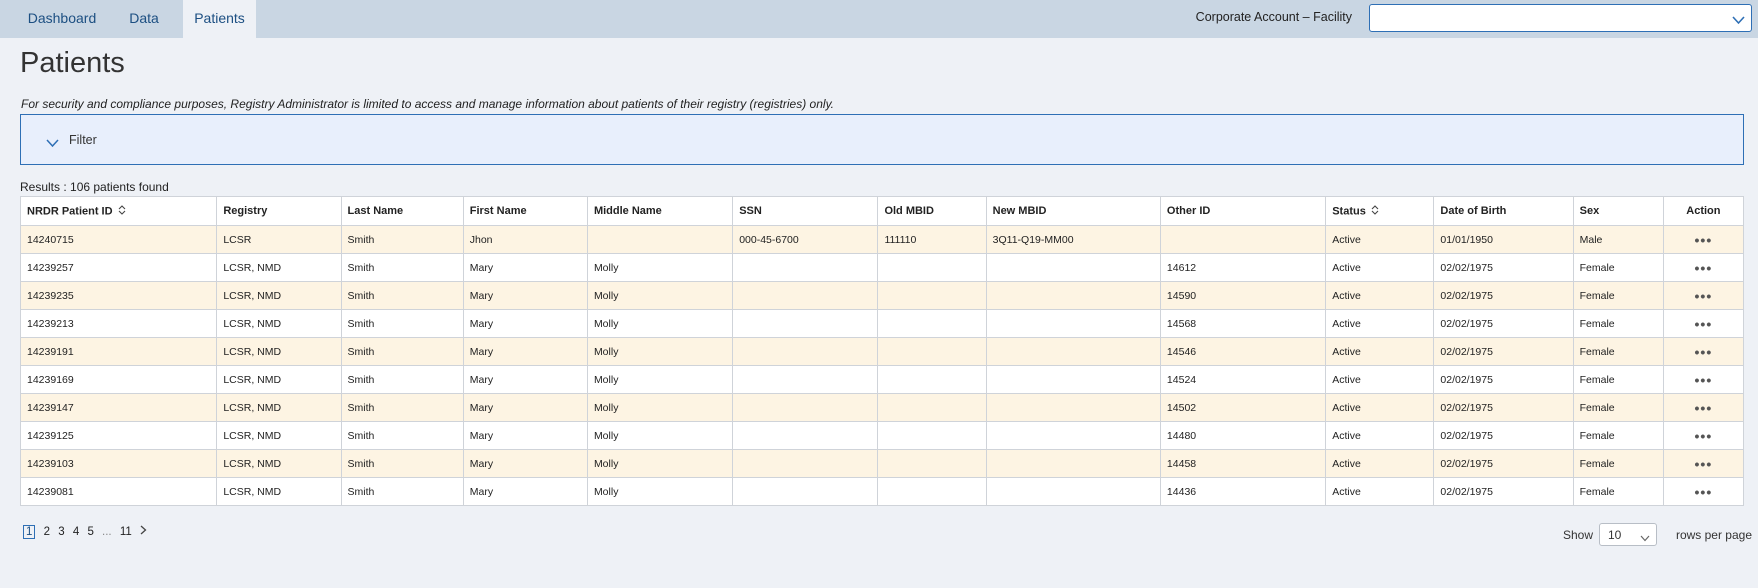  What do you see at coordinates (72, 63) in the screenshot?
I see `page-title: Patients` at bounding box center [72, 63].